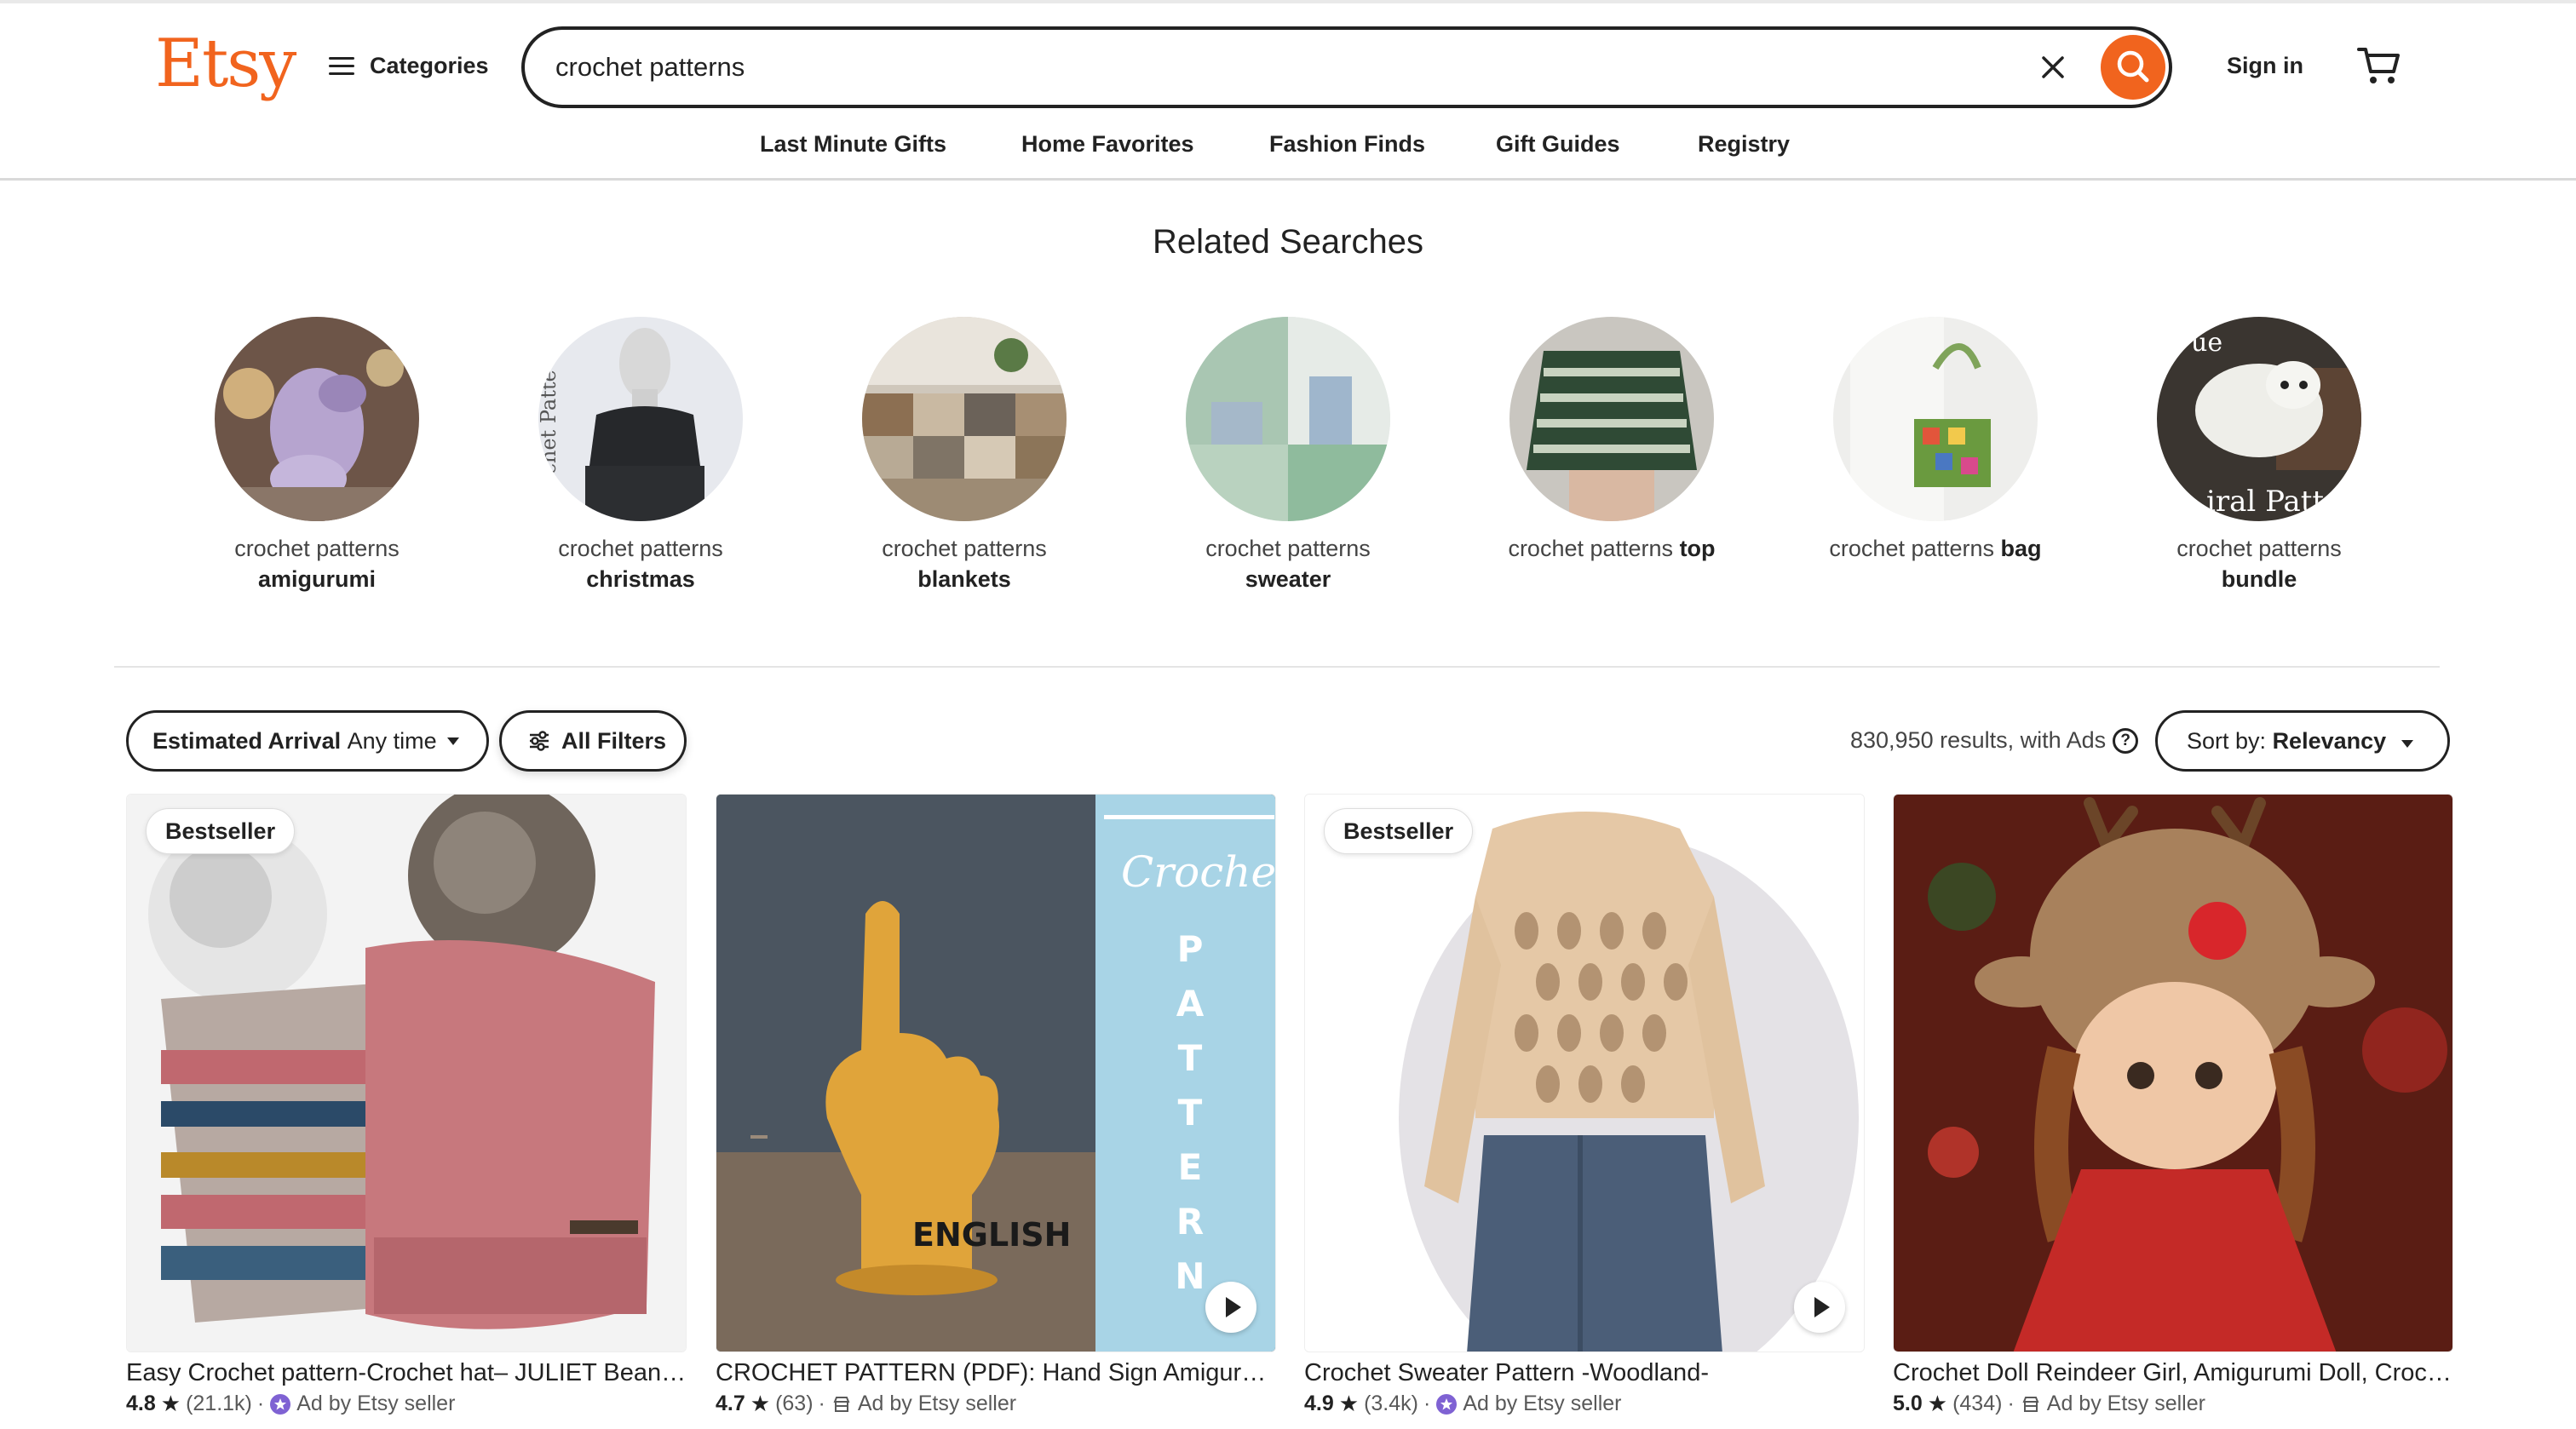  I want to click on sort-label: Sort by:, so click(2227, 741).